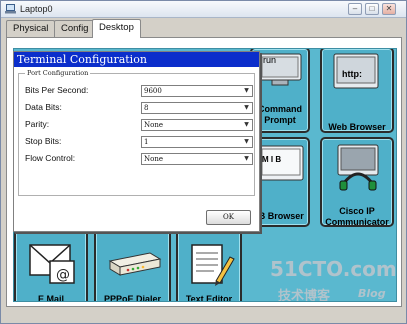 This screenshot has height=324, width=407. Describe the element at coordinates (57, 90) in the screenshot. I see `bits-per-second-label: Bits Per Second:` at that location.